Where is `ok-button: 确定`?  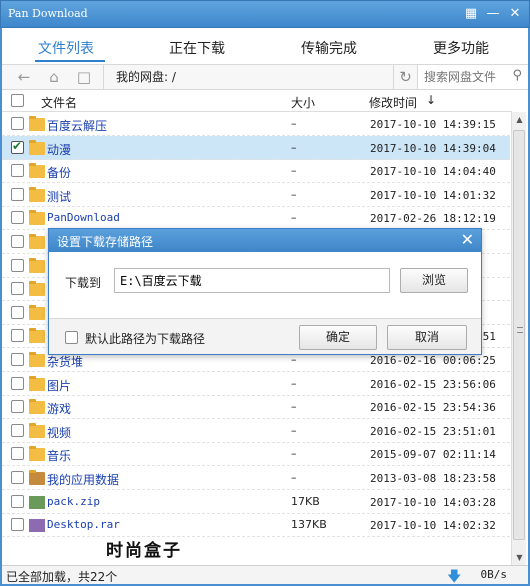 ok-button: 确定 is located at coordinates (338, 337).